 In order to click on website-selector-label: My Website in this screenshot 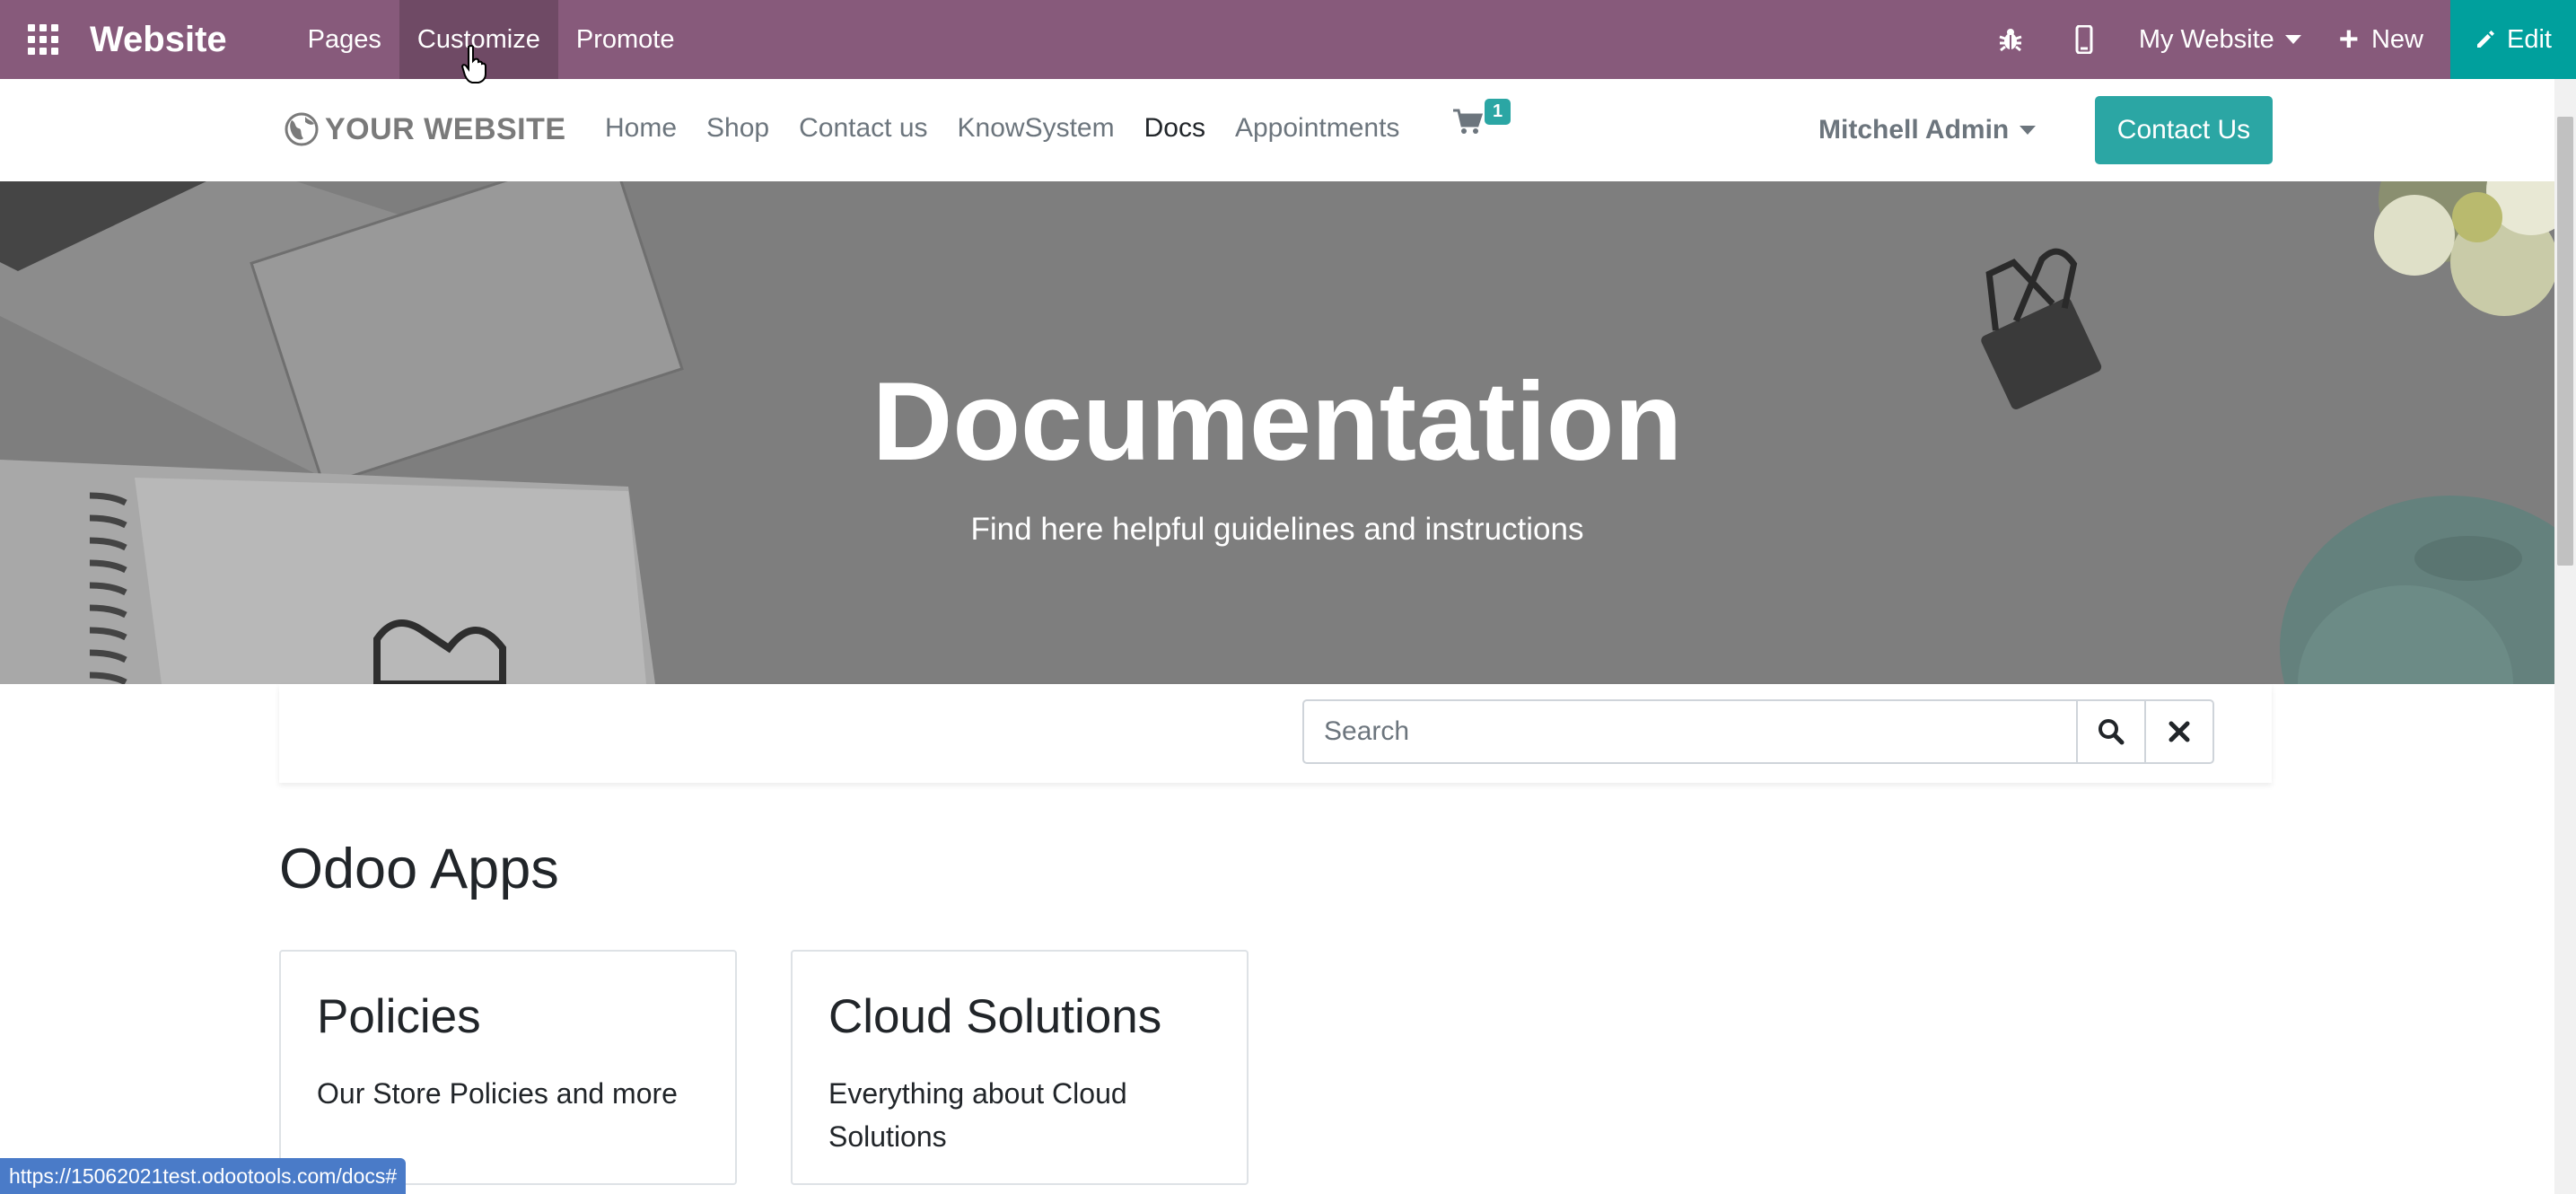, I will do `click(2206, 39)`.